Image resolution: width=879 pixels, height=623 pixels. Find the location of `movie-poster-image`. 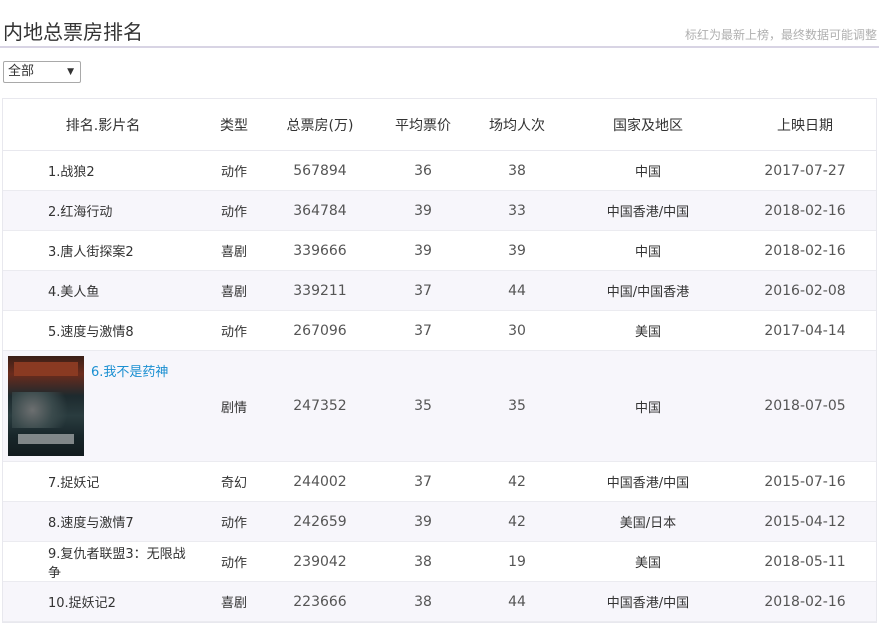

movie-poster-image is located at coordinates (46, 406).